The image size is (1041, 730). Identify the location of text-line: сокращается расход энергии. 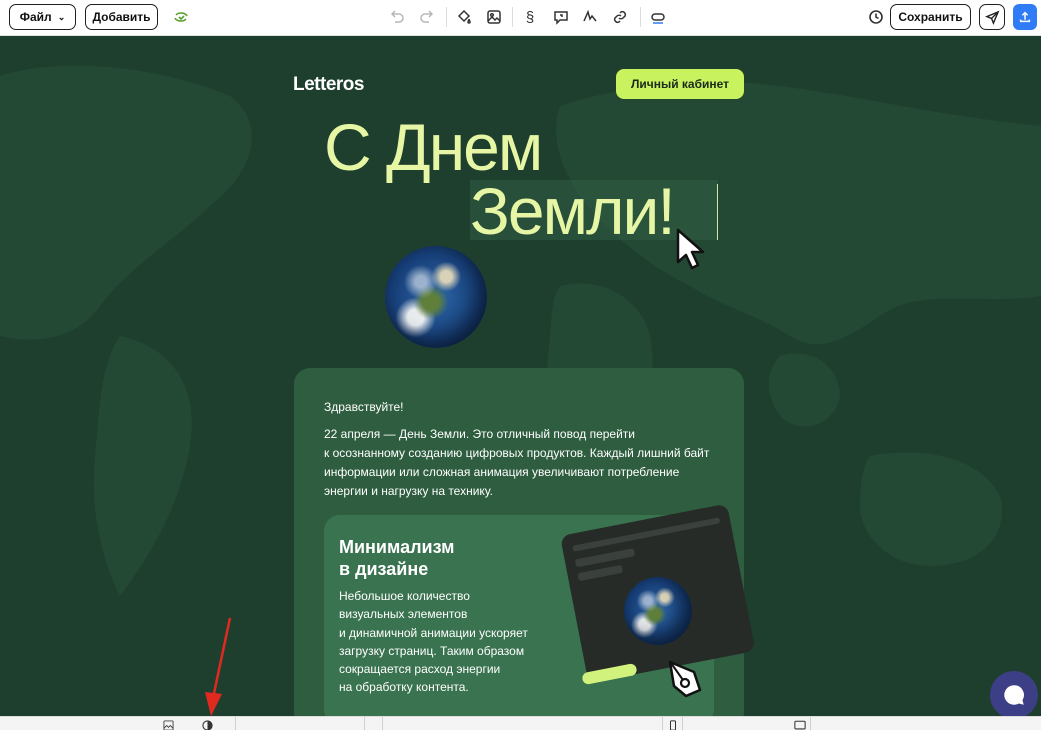
(420, 669).